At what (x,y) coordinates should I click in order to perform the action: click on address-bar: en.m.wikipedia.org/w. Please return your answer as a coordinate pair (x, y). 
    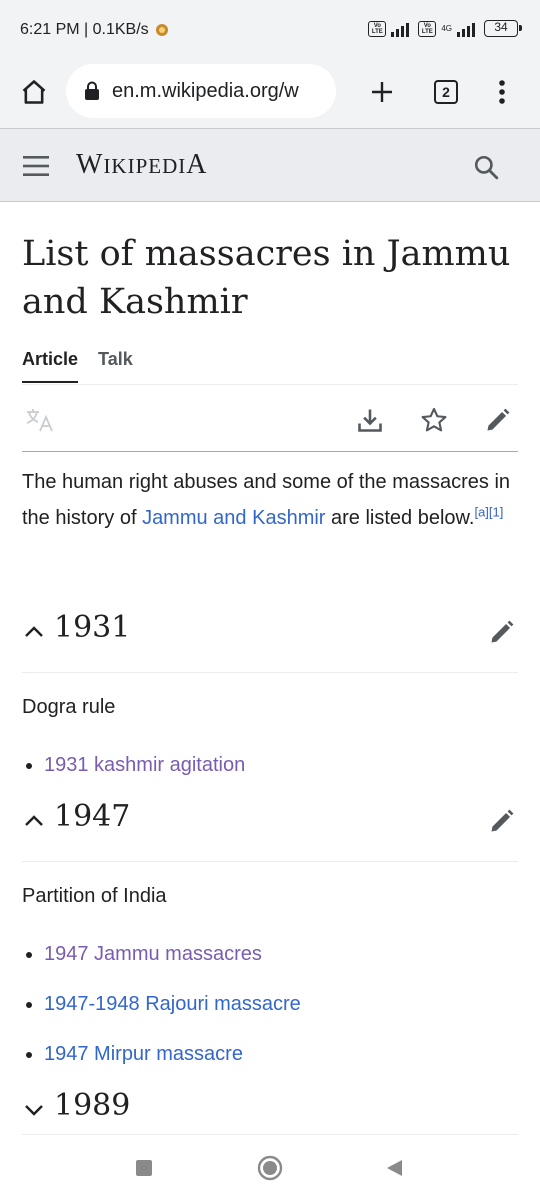
    Looking at the image, I should click on (201, 91).